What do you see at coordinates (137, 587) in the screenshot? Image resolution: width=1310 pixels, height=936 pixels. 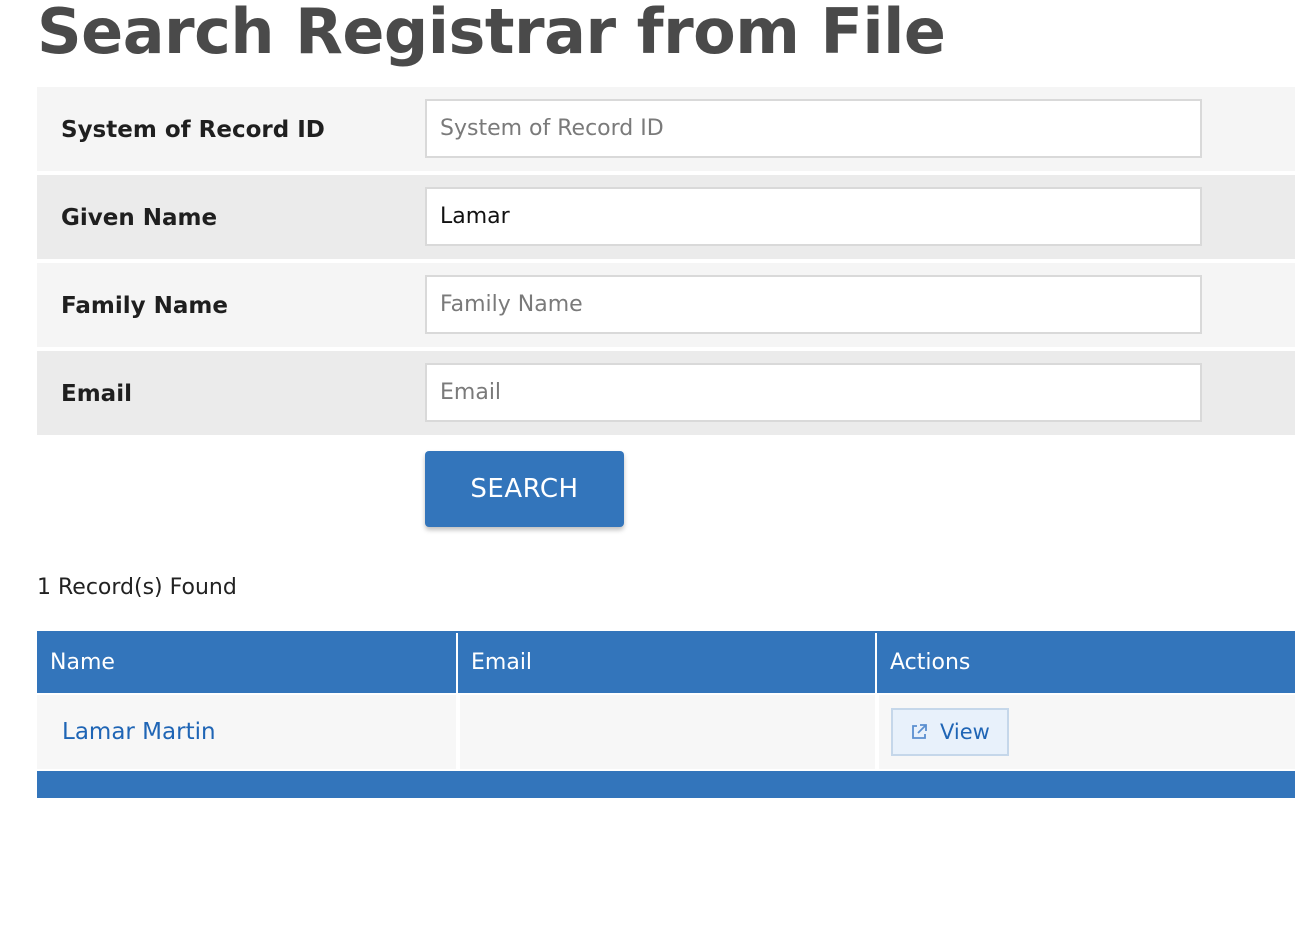 I see `results-count: 1 Record(s) Found` at bounding box center [137, 587].